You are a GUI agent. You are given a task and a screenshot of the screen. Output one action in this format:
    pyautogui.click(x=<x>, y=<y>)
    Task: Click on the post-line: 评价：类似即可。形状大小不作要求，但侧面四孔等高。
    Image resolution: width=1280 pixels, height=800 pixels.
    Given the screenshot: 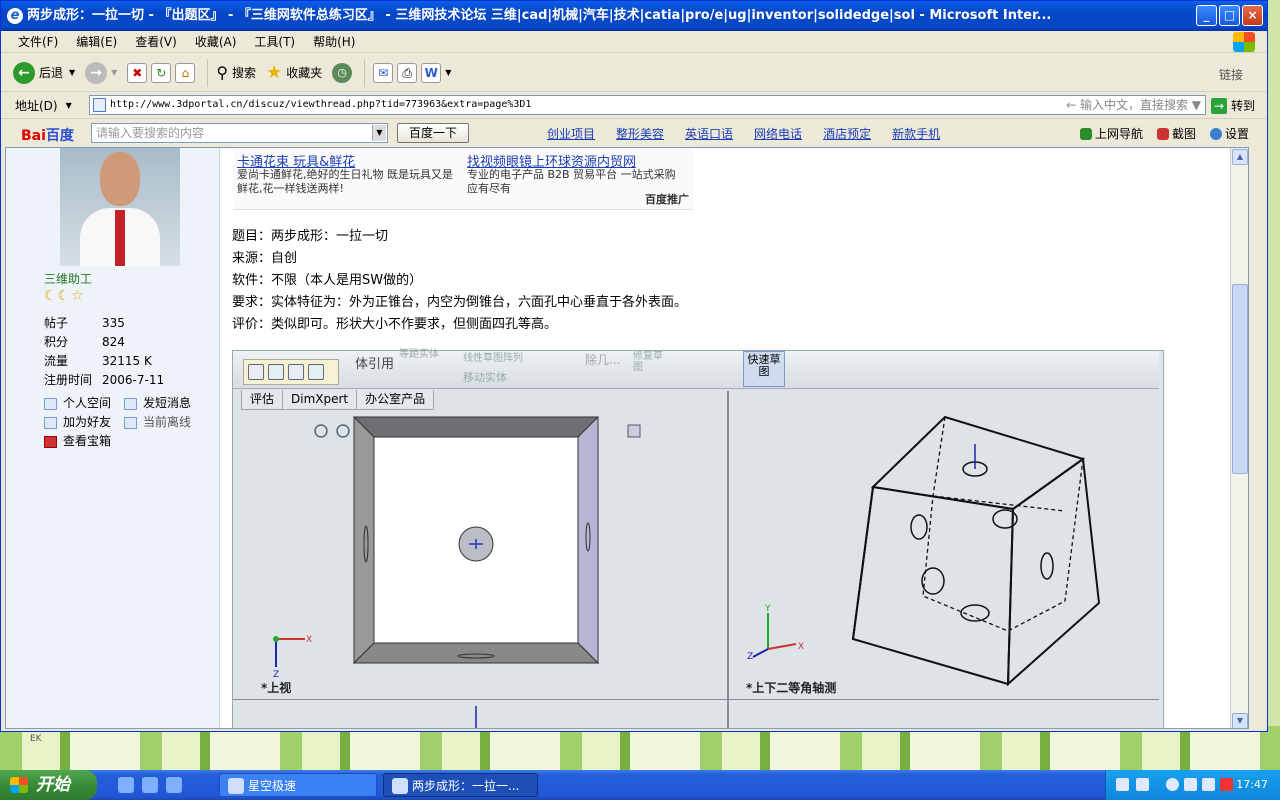 What is the action you would take?
    pyautogui.click(x=395, y=324)
    